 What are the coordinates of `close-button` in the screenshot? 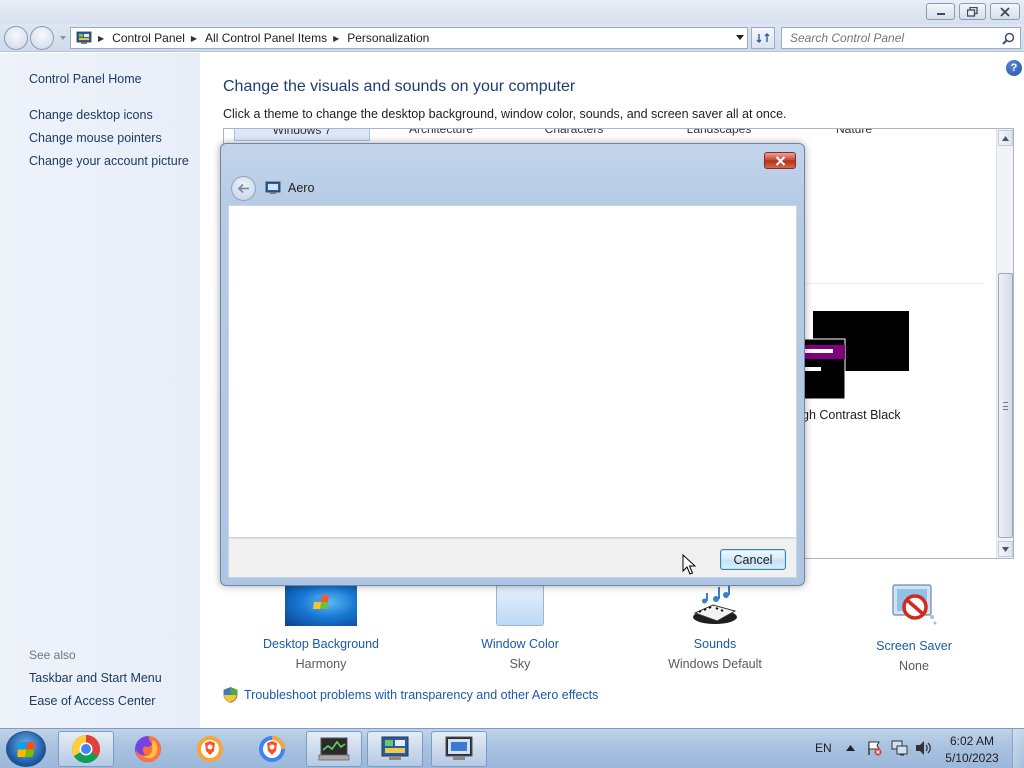 It's located at (1005, 11).